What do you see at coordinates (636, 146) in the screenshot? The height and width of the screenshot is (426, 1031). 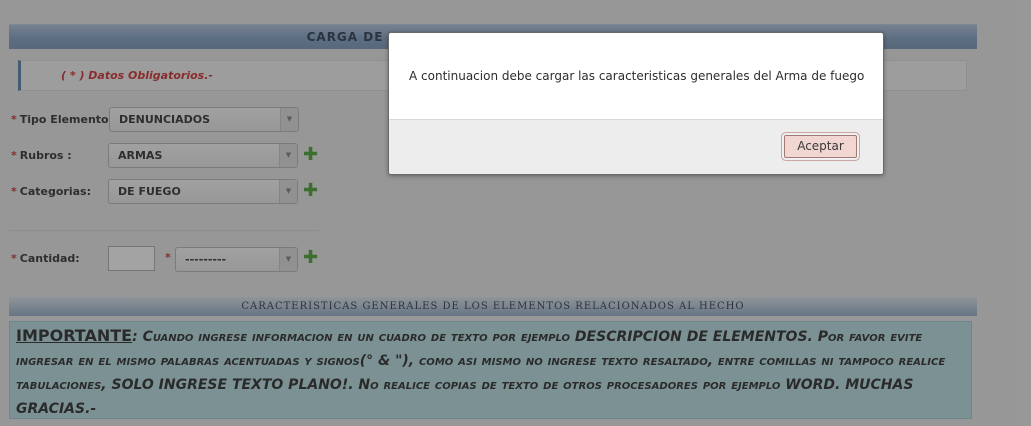 I see `dialog-footer: Aceptar` at bounding box center [636, 146].